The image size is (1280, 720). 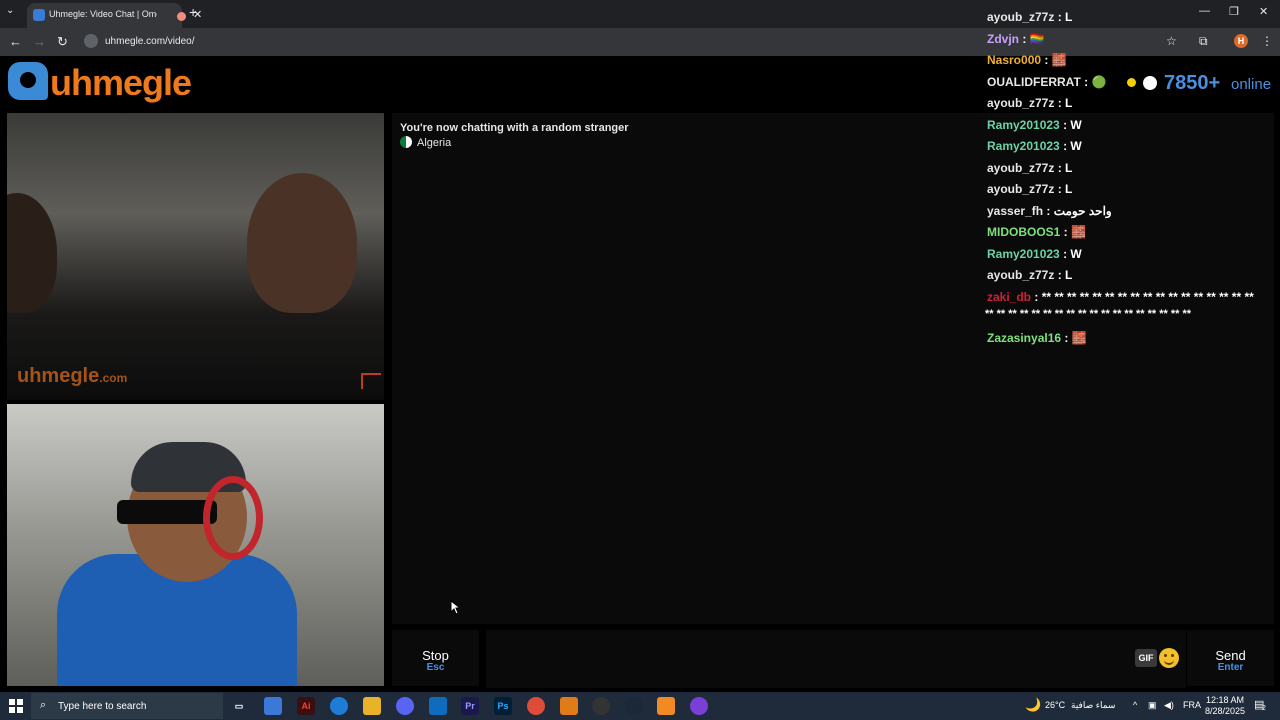 What do you see at coordinates (438, 706) in the screenshot?
I see `outlook-icon` at bounding box center [438, 706].